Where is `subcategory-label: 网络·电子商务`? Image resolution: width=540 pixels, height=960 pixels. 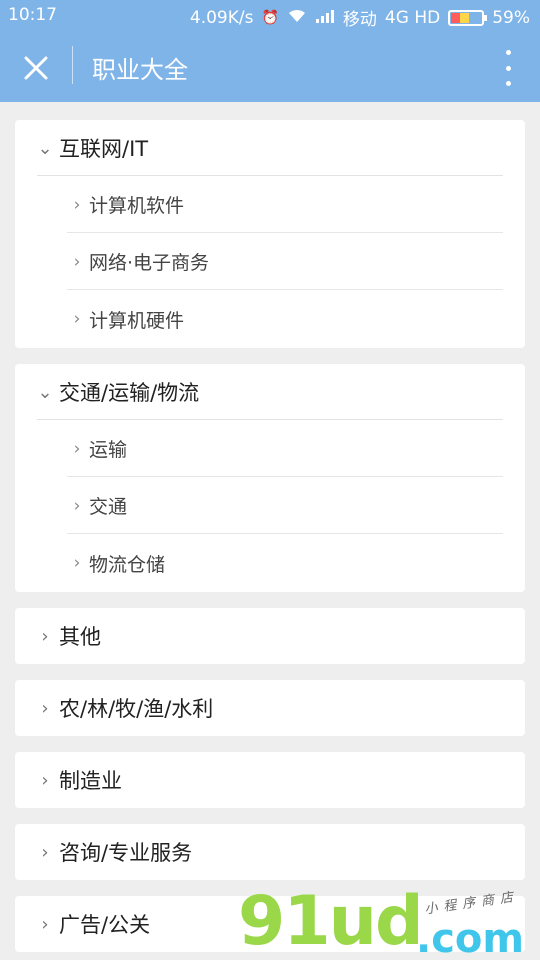
subcategory-label: 网络·电子商务 is located at coordinates (149, 263).